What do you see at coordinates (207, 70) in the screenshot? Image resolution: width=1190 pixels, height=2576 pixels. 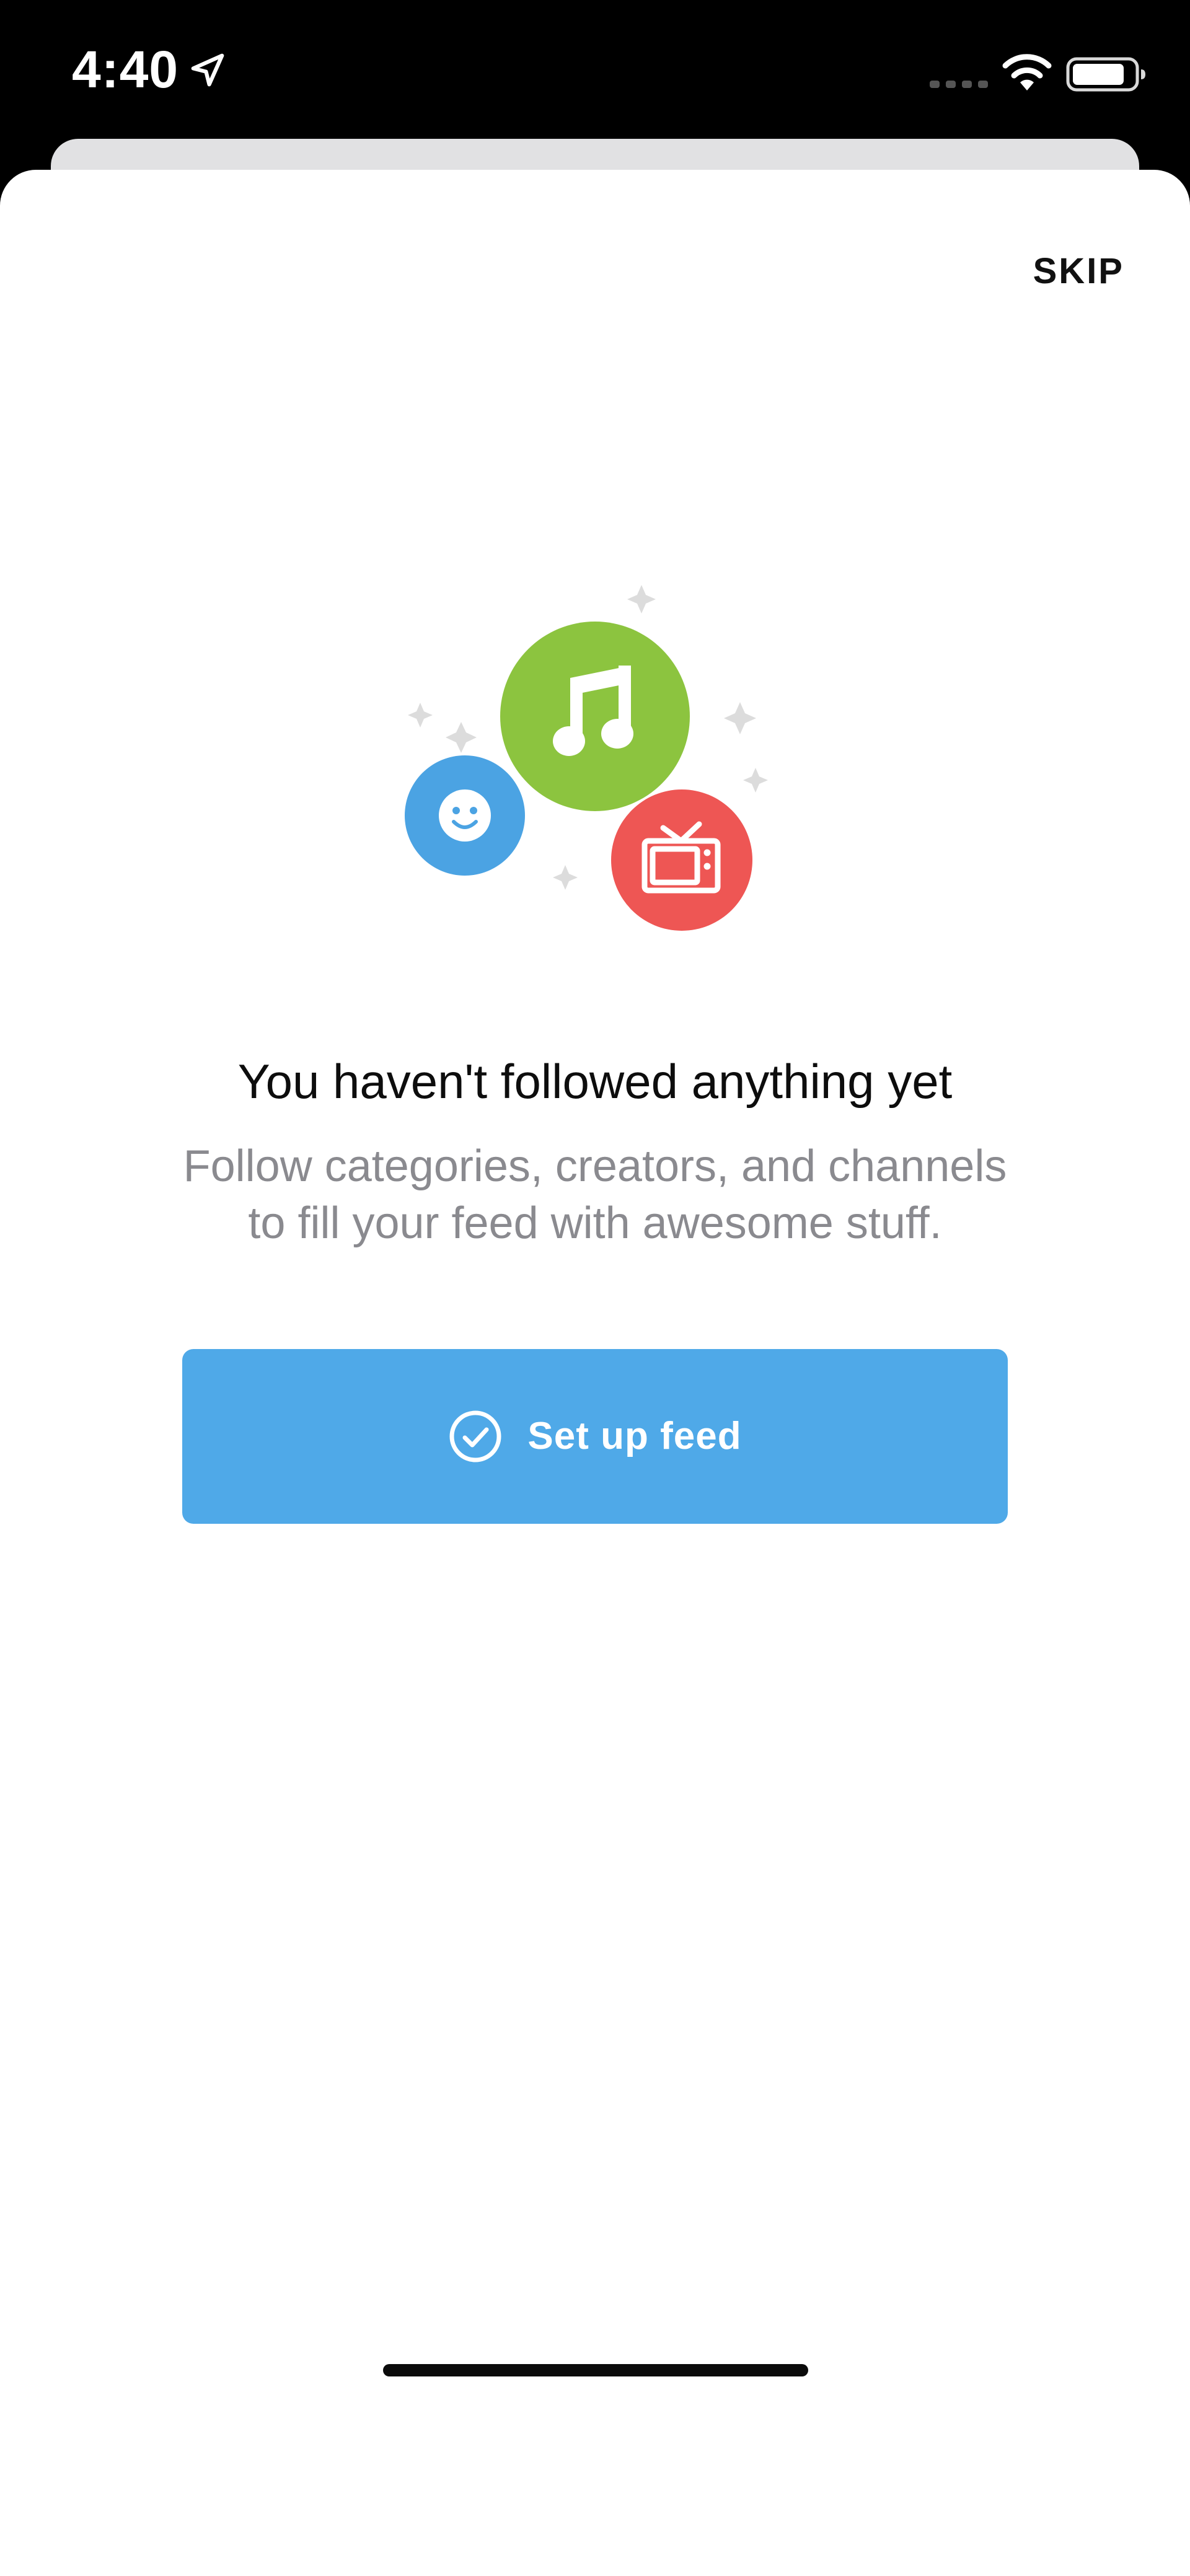 I see `location-arrow-icon` at bounding box center [207, 70].